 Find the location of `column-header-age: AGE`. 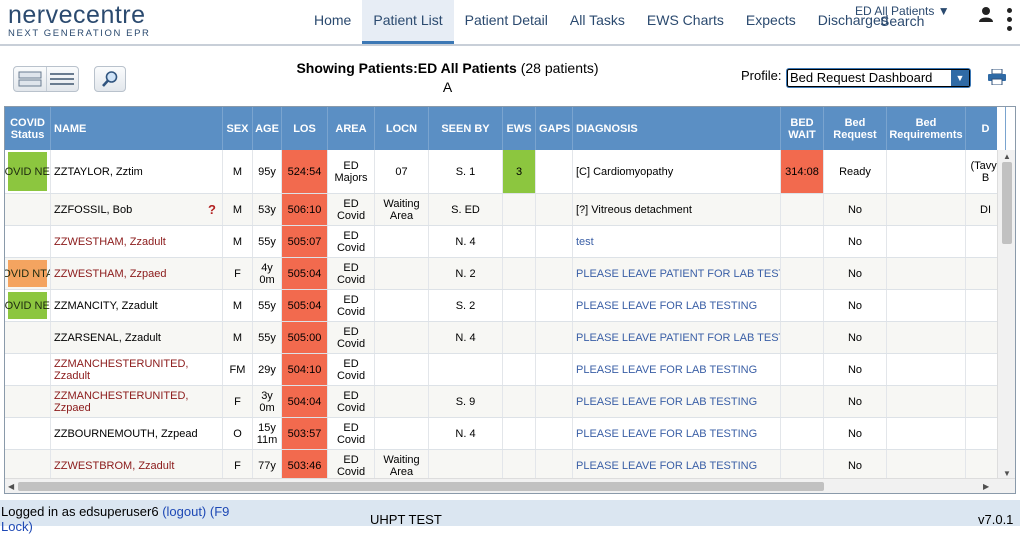

column-header-age: AGE is located at coordinates (267, 128).